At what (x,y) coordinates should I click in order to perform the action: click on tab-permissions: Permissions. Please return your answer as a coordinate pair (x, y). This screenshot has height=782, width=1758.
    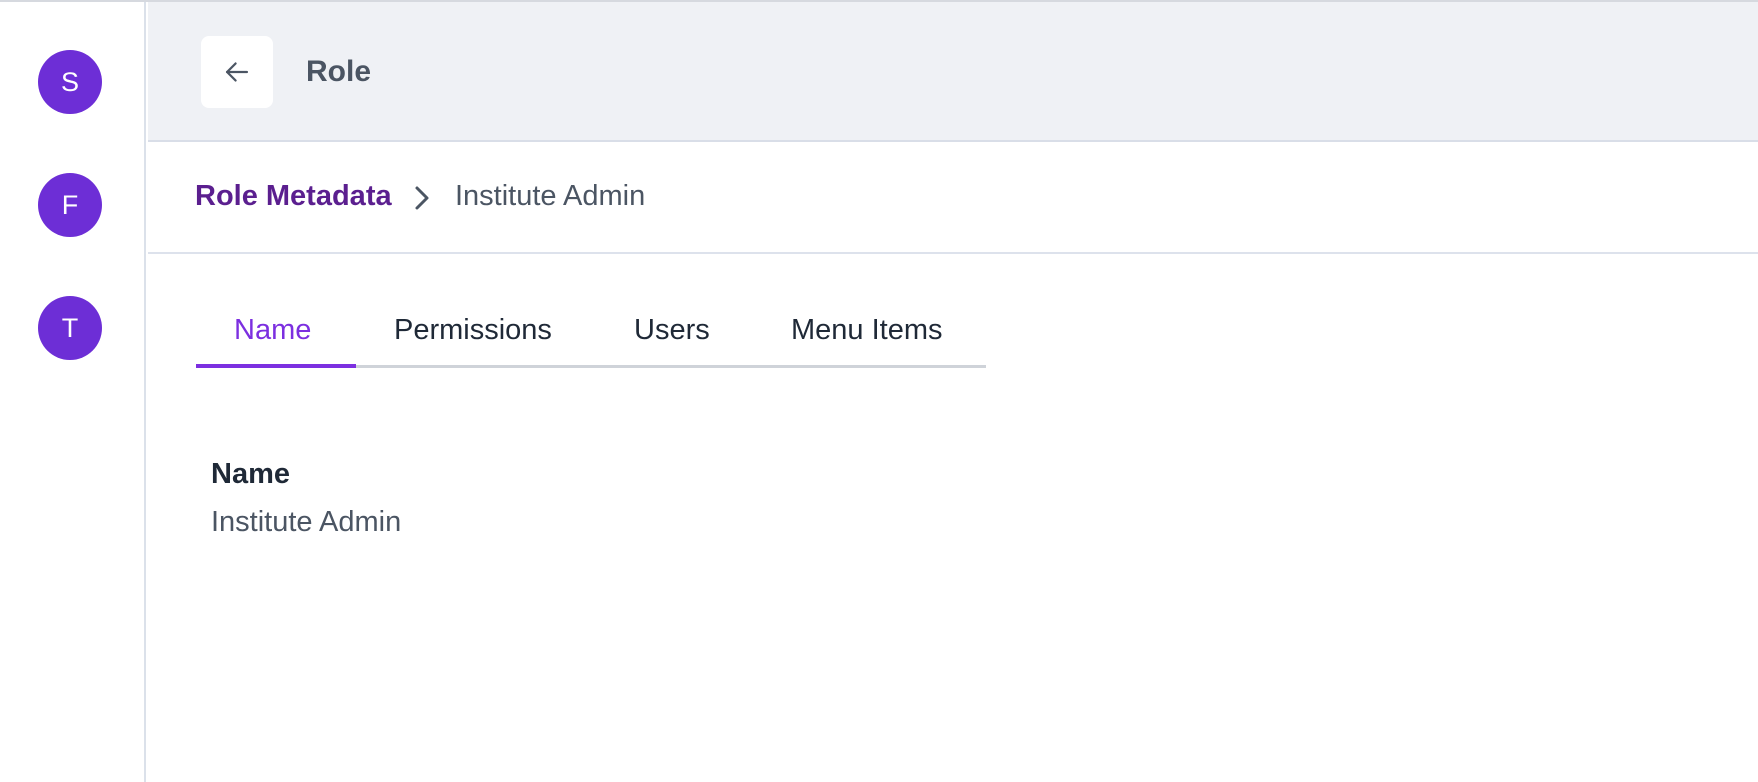
    Looking at the image, I should click on (473, 330).